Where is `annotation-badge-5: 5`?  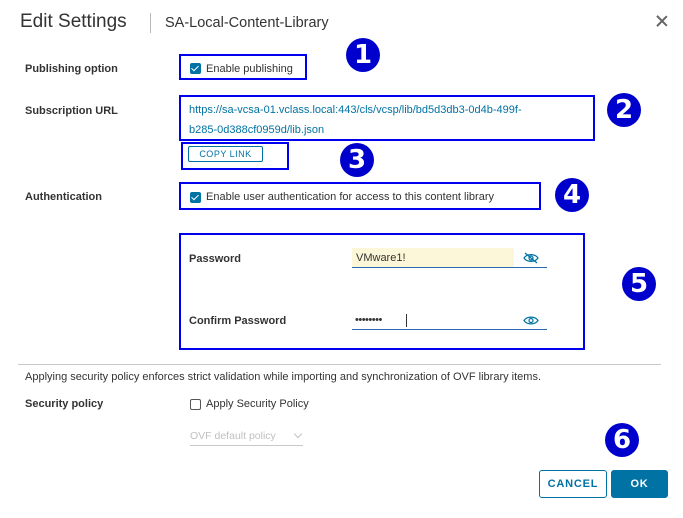 annotation-badge-5: 5 is located at coordinates (639, 284).